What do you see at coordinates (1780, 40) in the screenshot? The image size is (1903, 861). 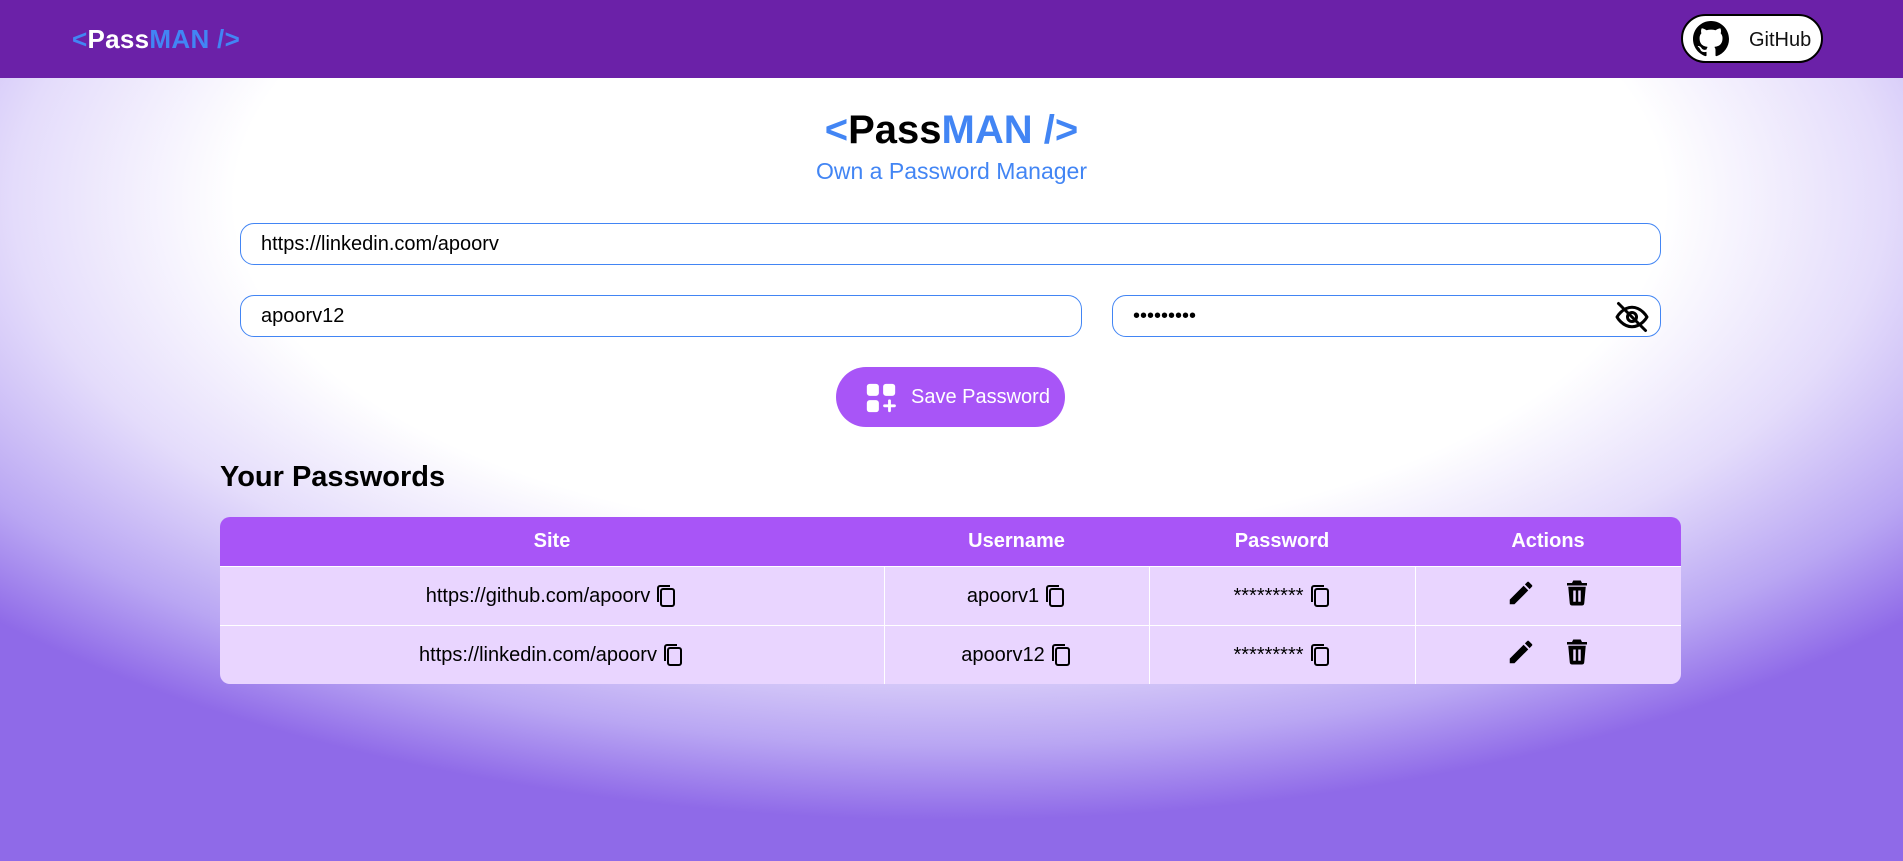 I see `github-label: GitHub` at bounding box center [1780, 40].